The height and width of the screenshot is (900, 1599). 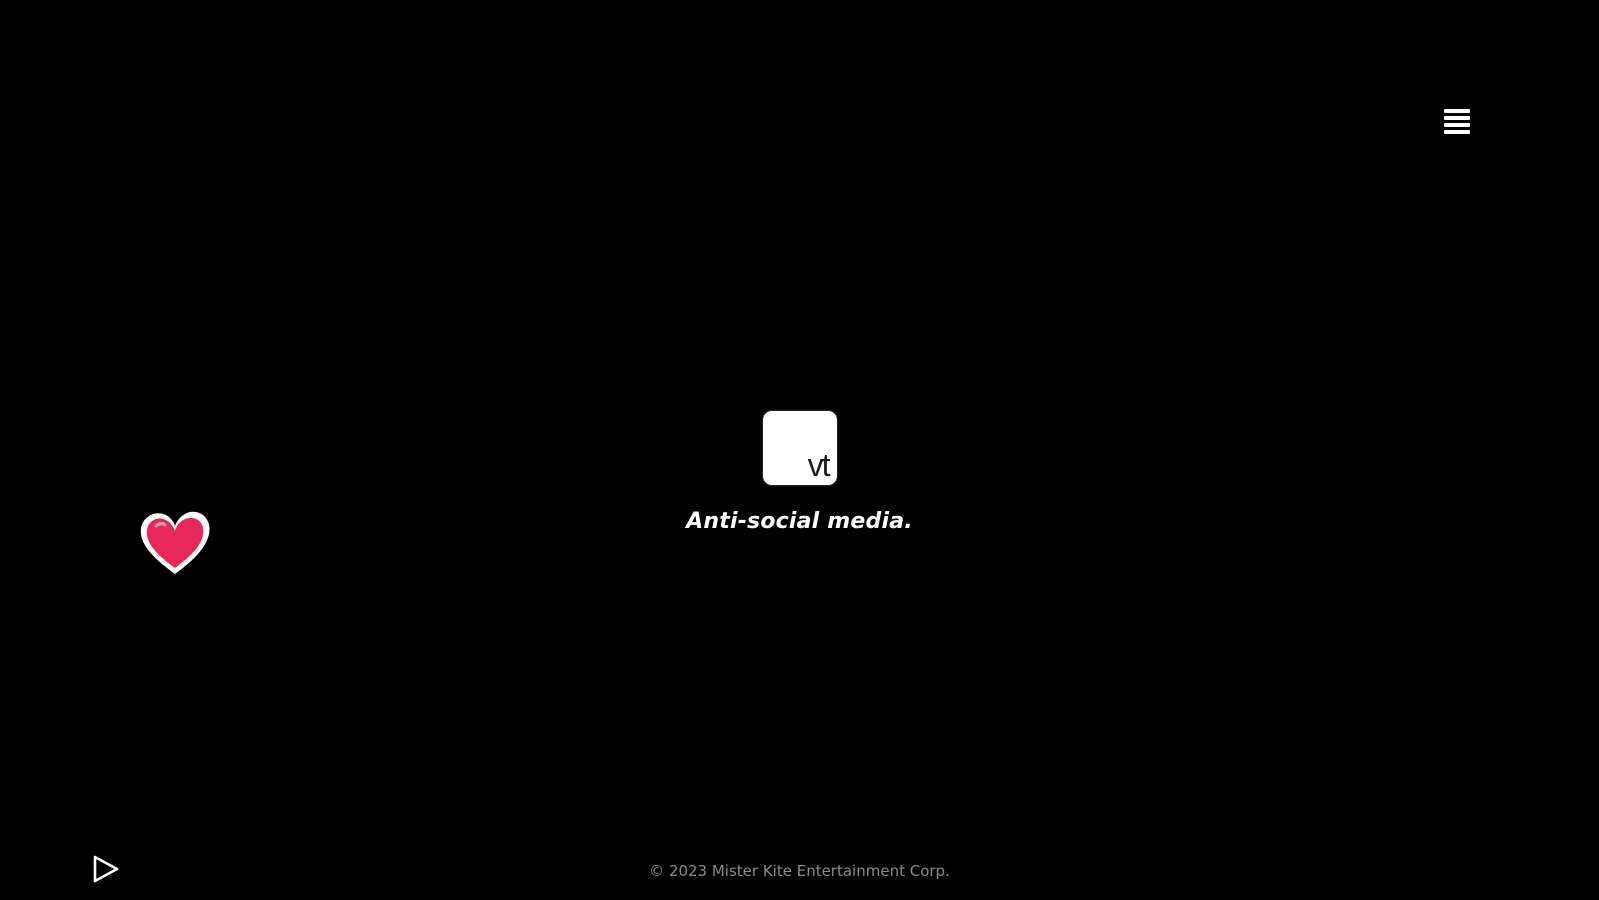 I want to click on brand-block: vt Anti-social media., so click(x=799, y=472).